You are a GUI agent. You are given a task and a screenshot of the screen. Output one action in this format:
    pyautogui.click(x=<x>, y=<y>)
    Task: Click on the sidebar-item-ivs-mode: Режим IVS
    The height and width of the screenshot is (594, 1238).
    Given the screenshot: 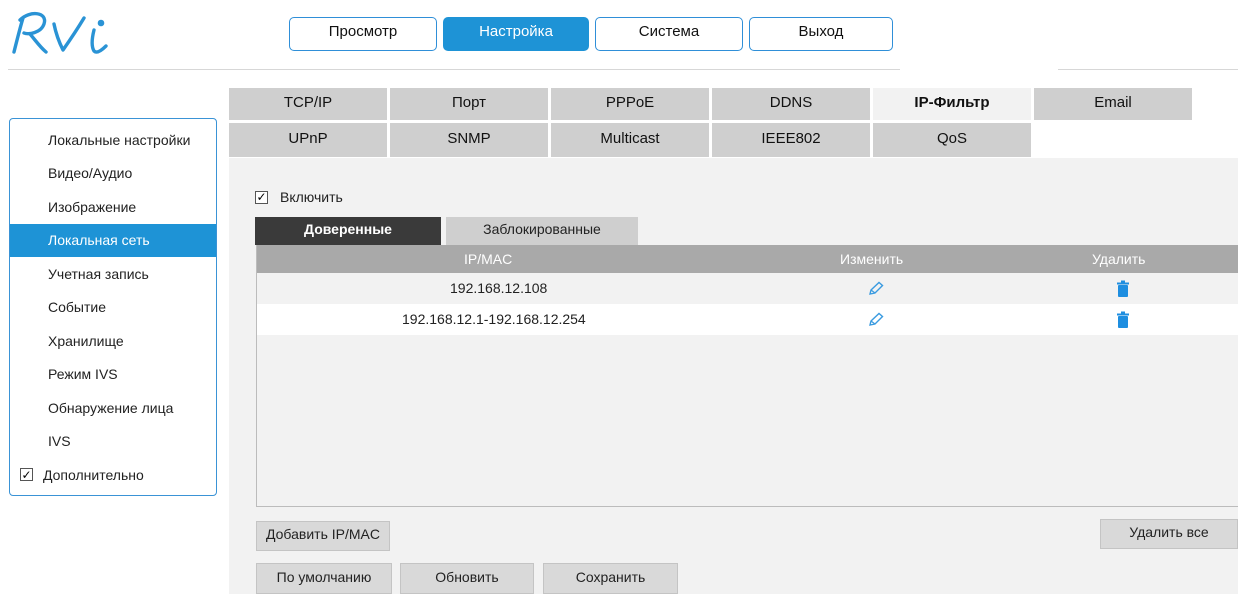 What is the action you would take?
    pyautogui.click(x=113, y=375)
    